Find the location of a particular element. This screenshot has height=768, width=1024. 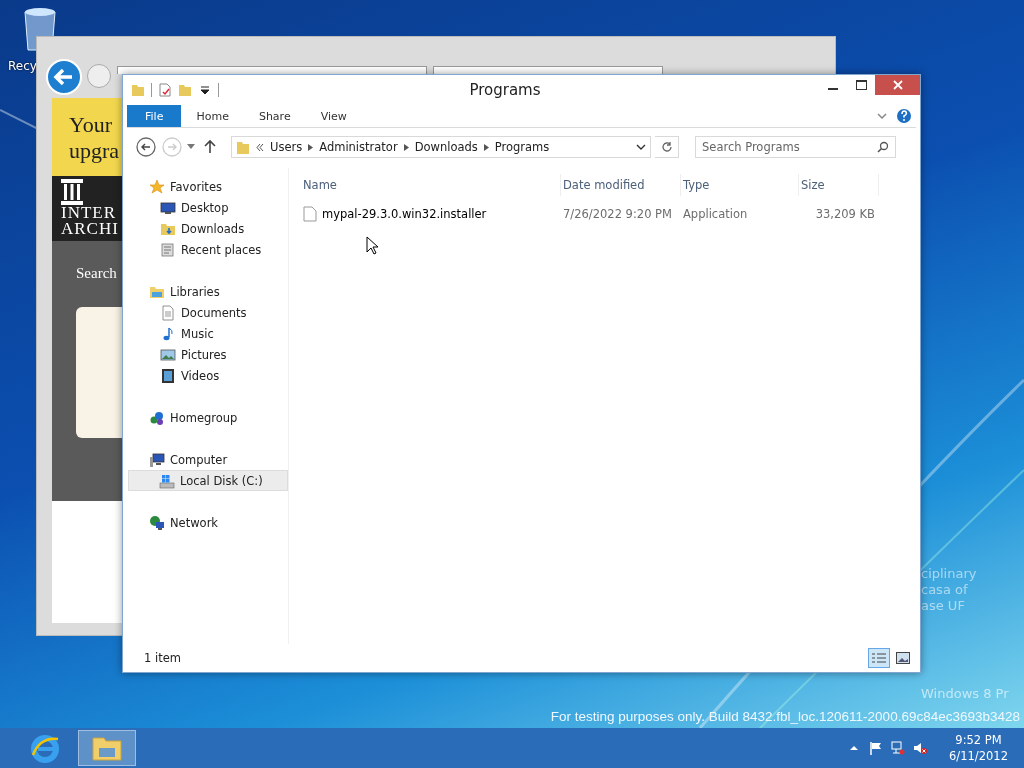

wallpaper-text: casa of is located at coordinates (945, 589).